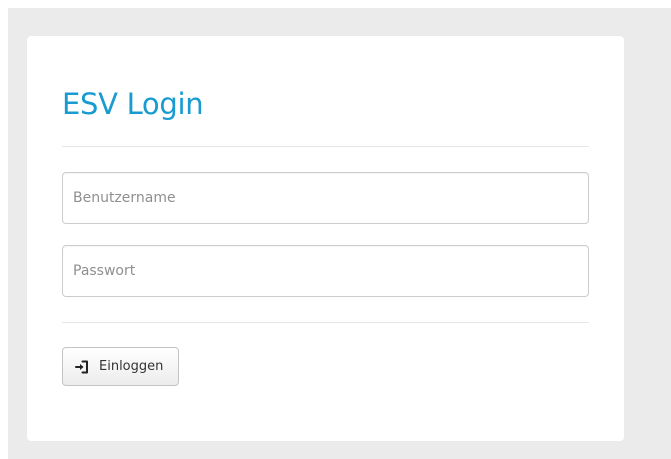  Describe the element at coordinates (82, 367) in the screenshot. I see `login-icon` at that location.